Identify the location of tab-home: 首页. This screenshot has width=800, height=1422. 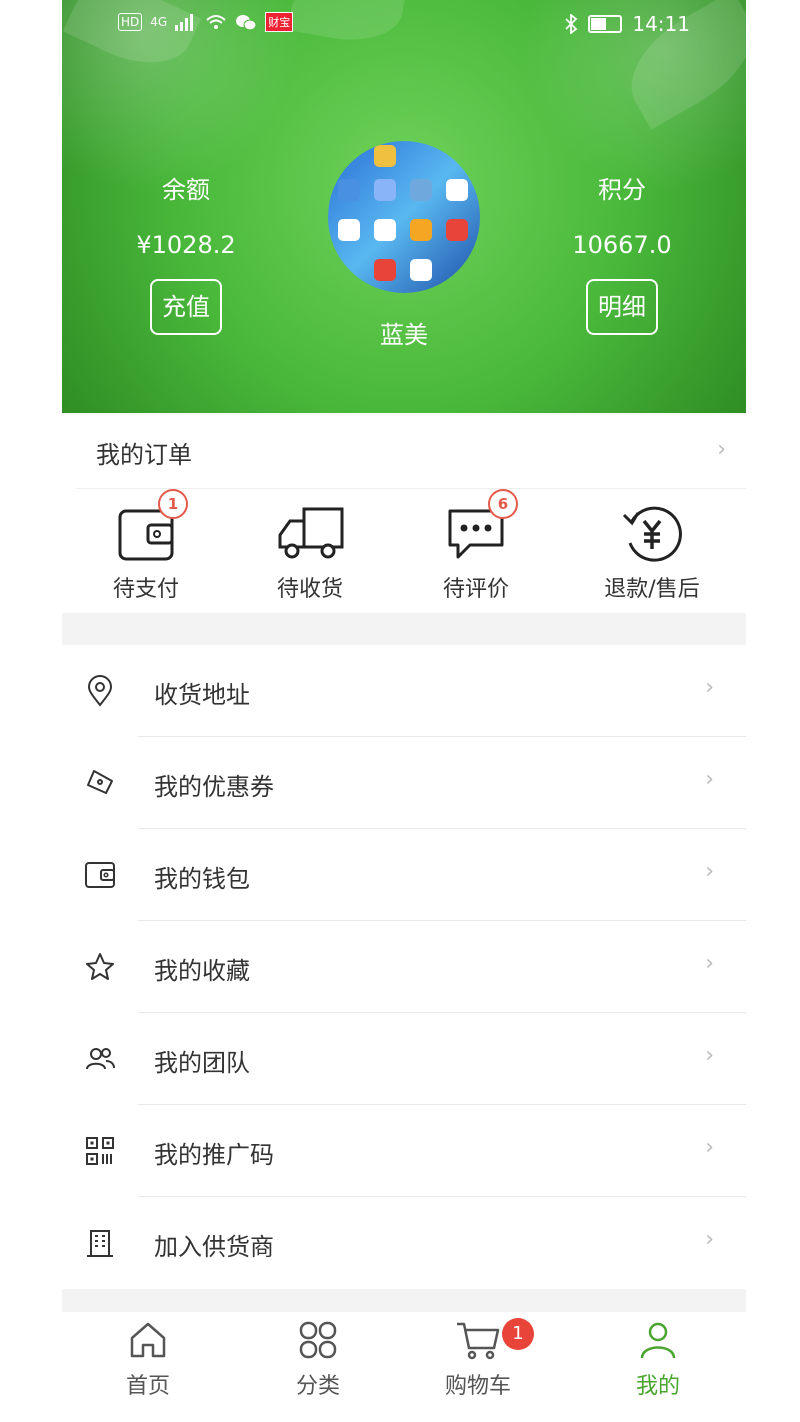
(148, 1359).